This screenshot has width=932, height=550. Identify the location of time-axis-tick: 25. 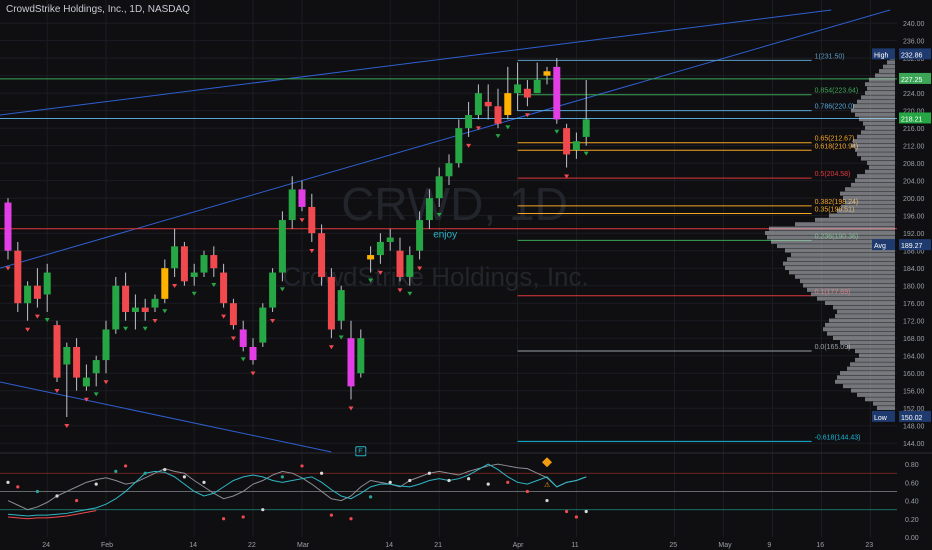
(673, 545).